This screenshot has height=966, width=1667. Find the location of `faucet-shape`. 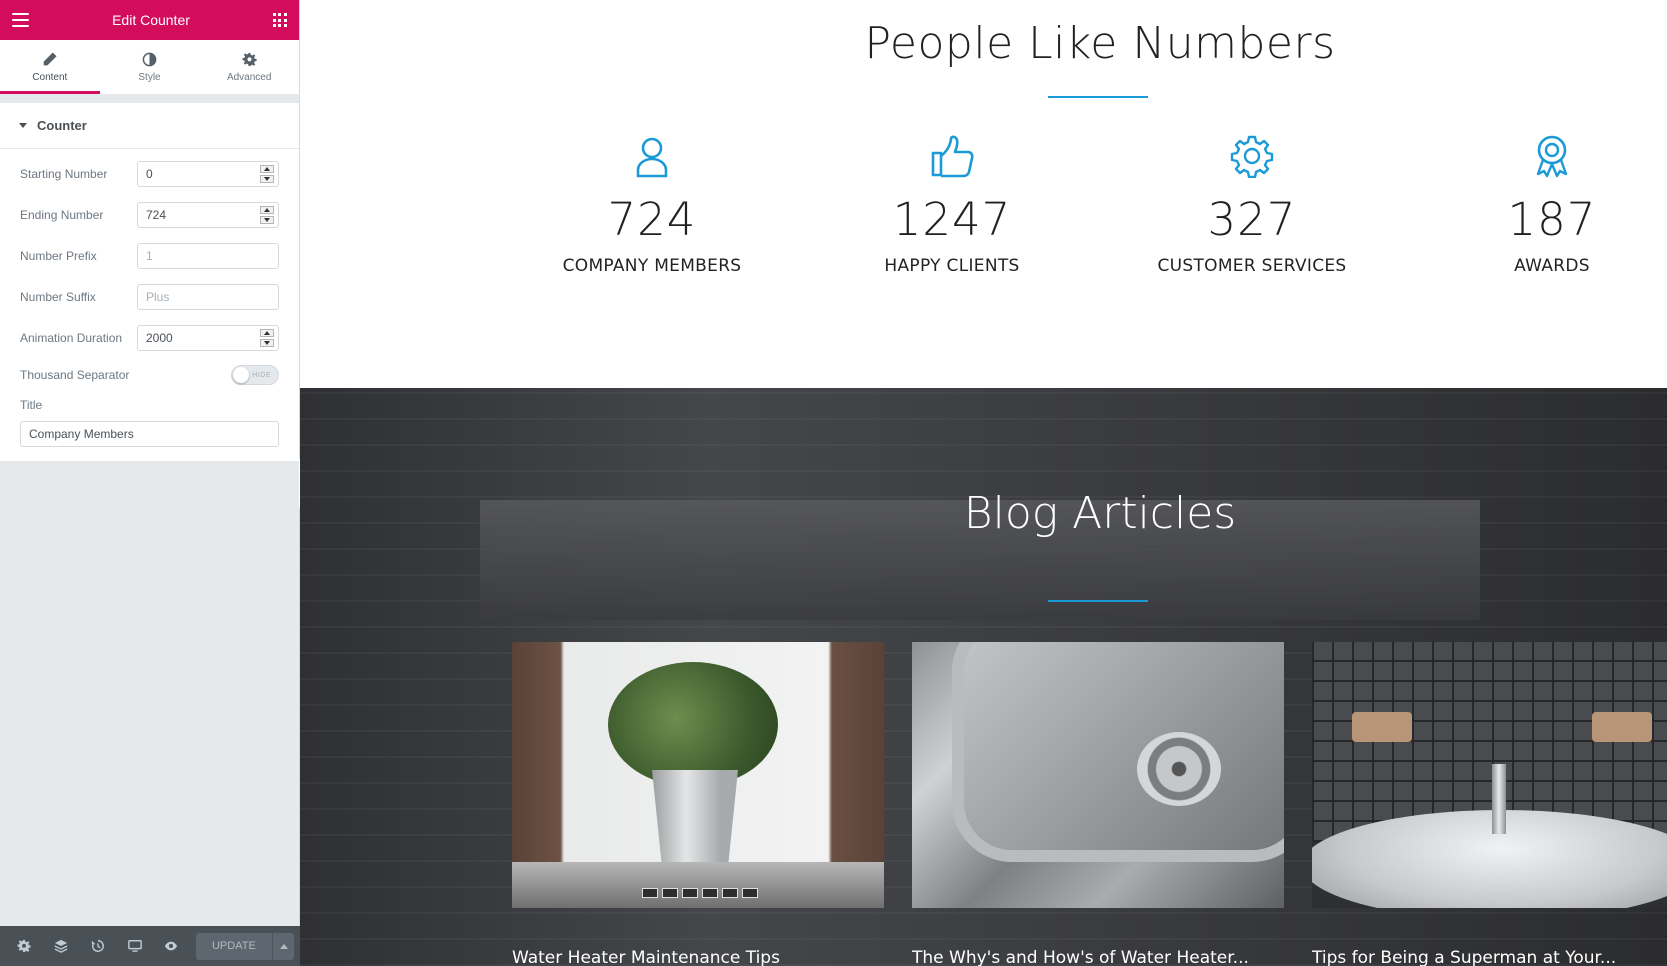

faucet-shape is located at coordinates (1499, 799).